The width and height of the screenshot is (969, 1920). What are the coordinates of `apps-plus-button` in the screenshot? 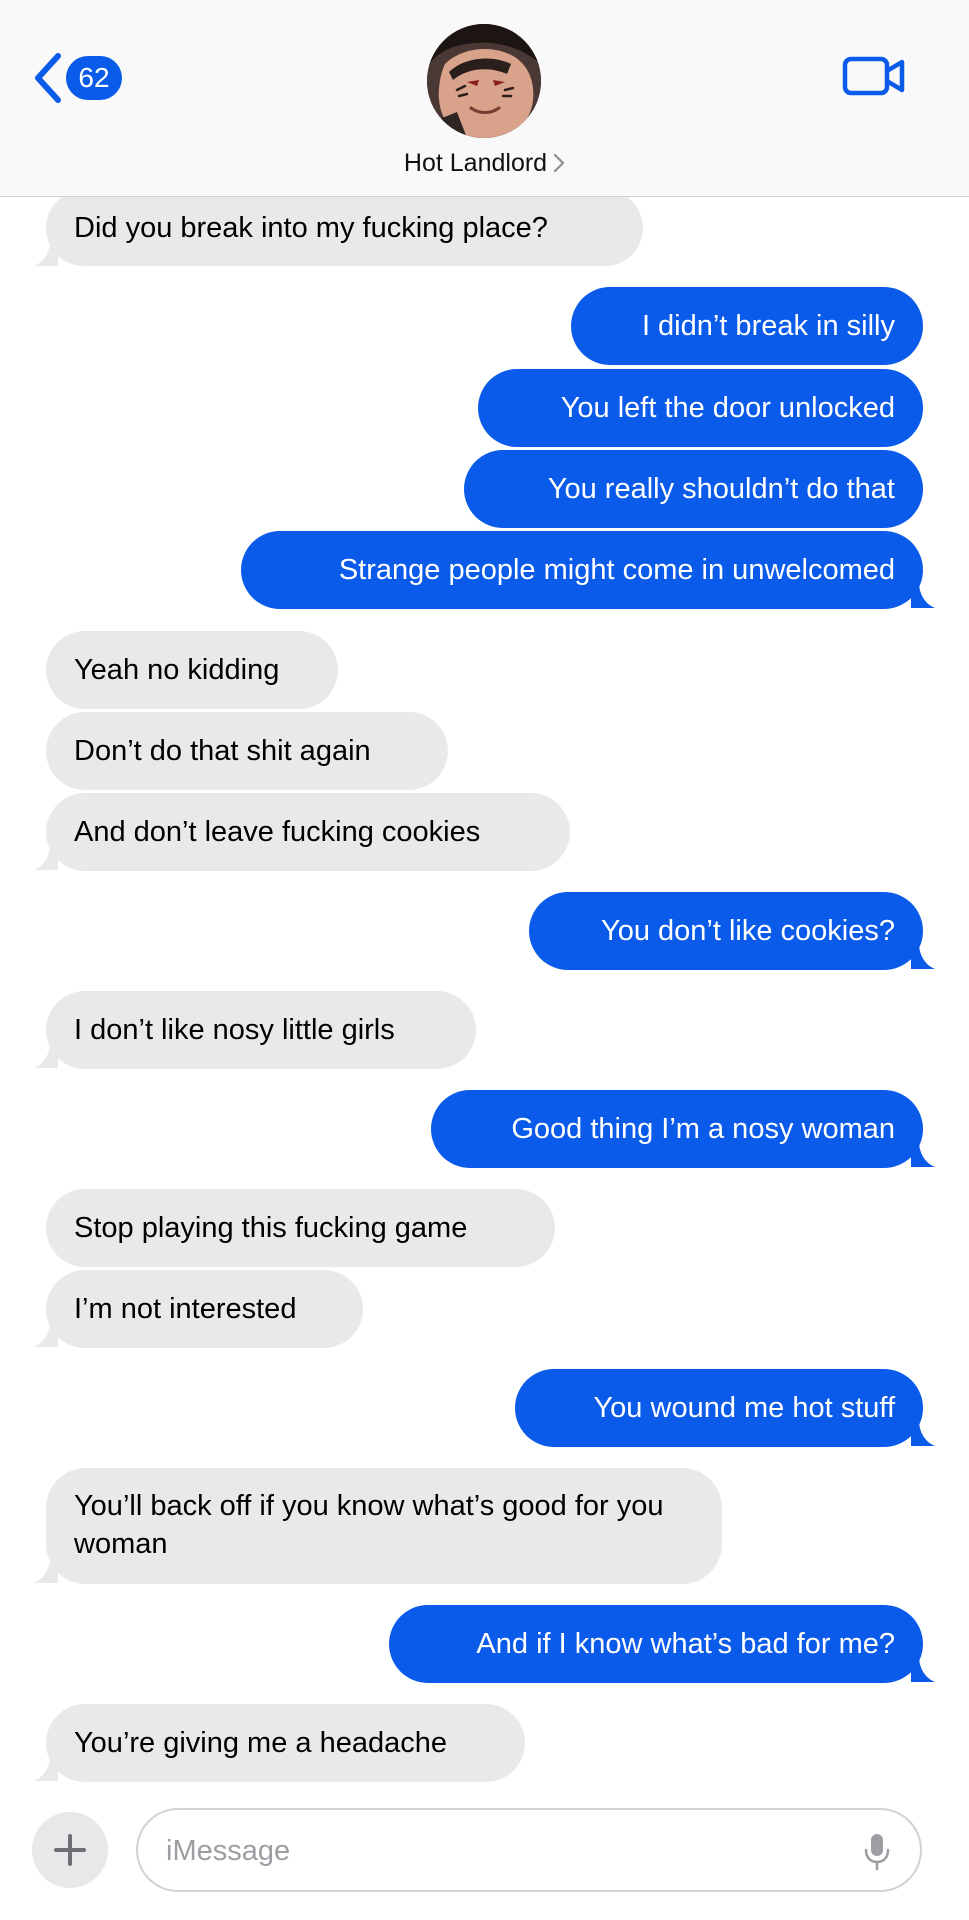 It's located at (70, 1850).